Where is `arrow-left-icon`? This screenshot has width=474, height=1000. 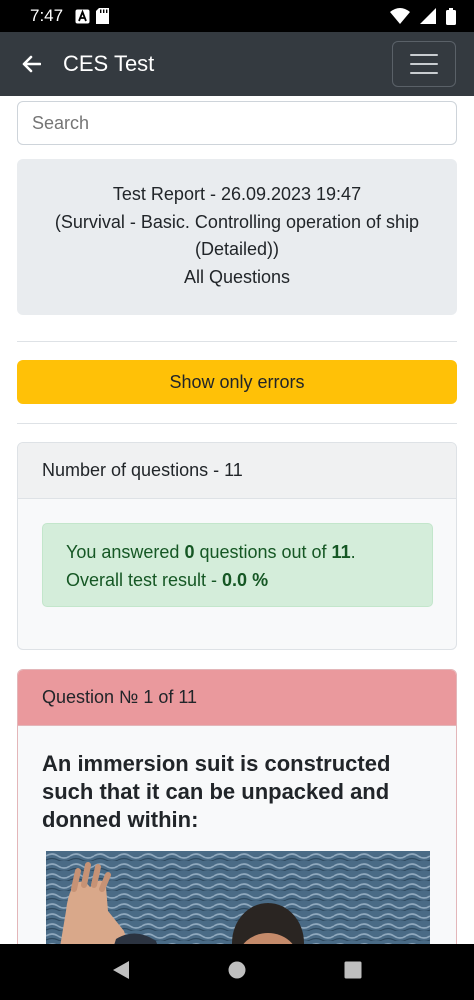
arrow-left-icon is located at coordinates (31, 64).